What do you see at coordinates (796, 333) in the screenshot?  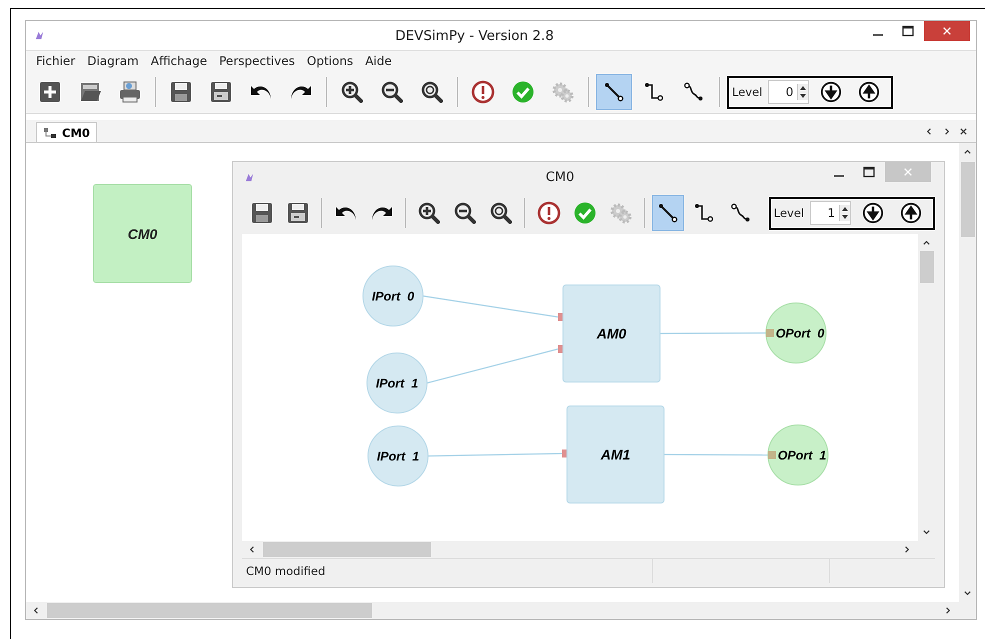 I see `output-port-node: OPort 0` at bounding box center [796, 333].